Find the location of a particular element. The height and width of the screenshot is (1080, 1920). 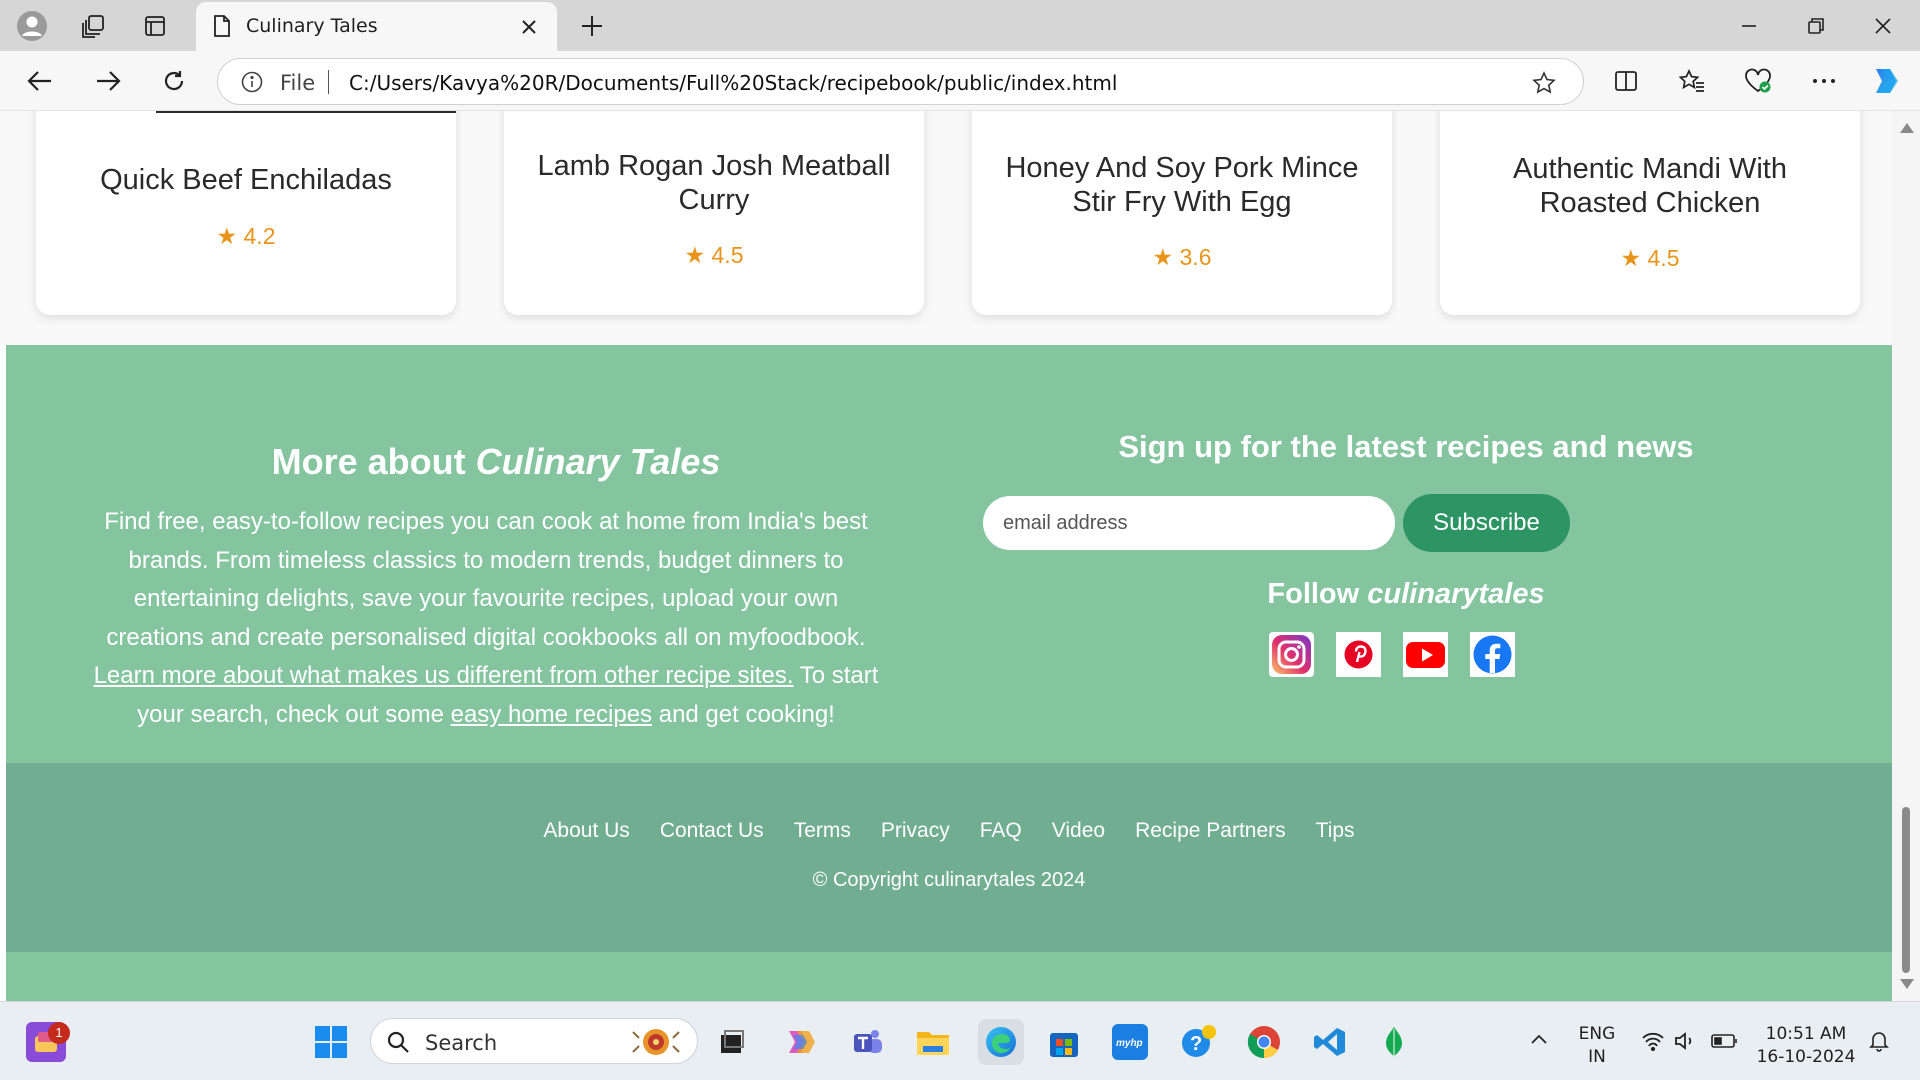

get-help-icon: ? is located at coordinates (1198, 1042).